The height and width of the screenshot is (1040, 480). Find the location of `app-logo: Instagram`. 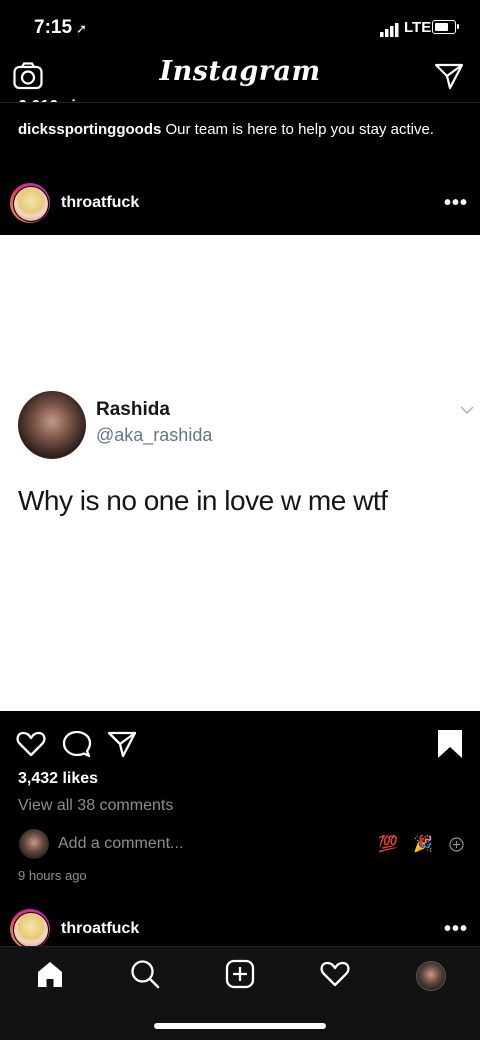

app-logo: Instagram is located at coordinates (240, 71).